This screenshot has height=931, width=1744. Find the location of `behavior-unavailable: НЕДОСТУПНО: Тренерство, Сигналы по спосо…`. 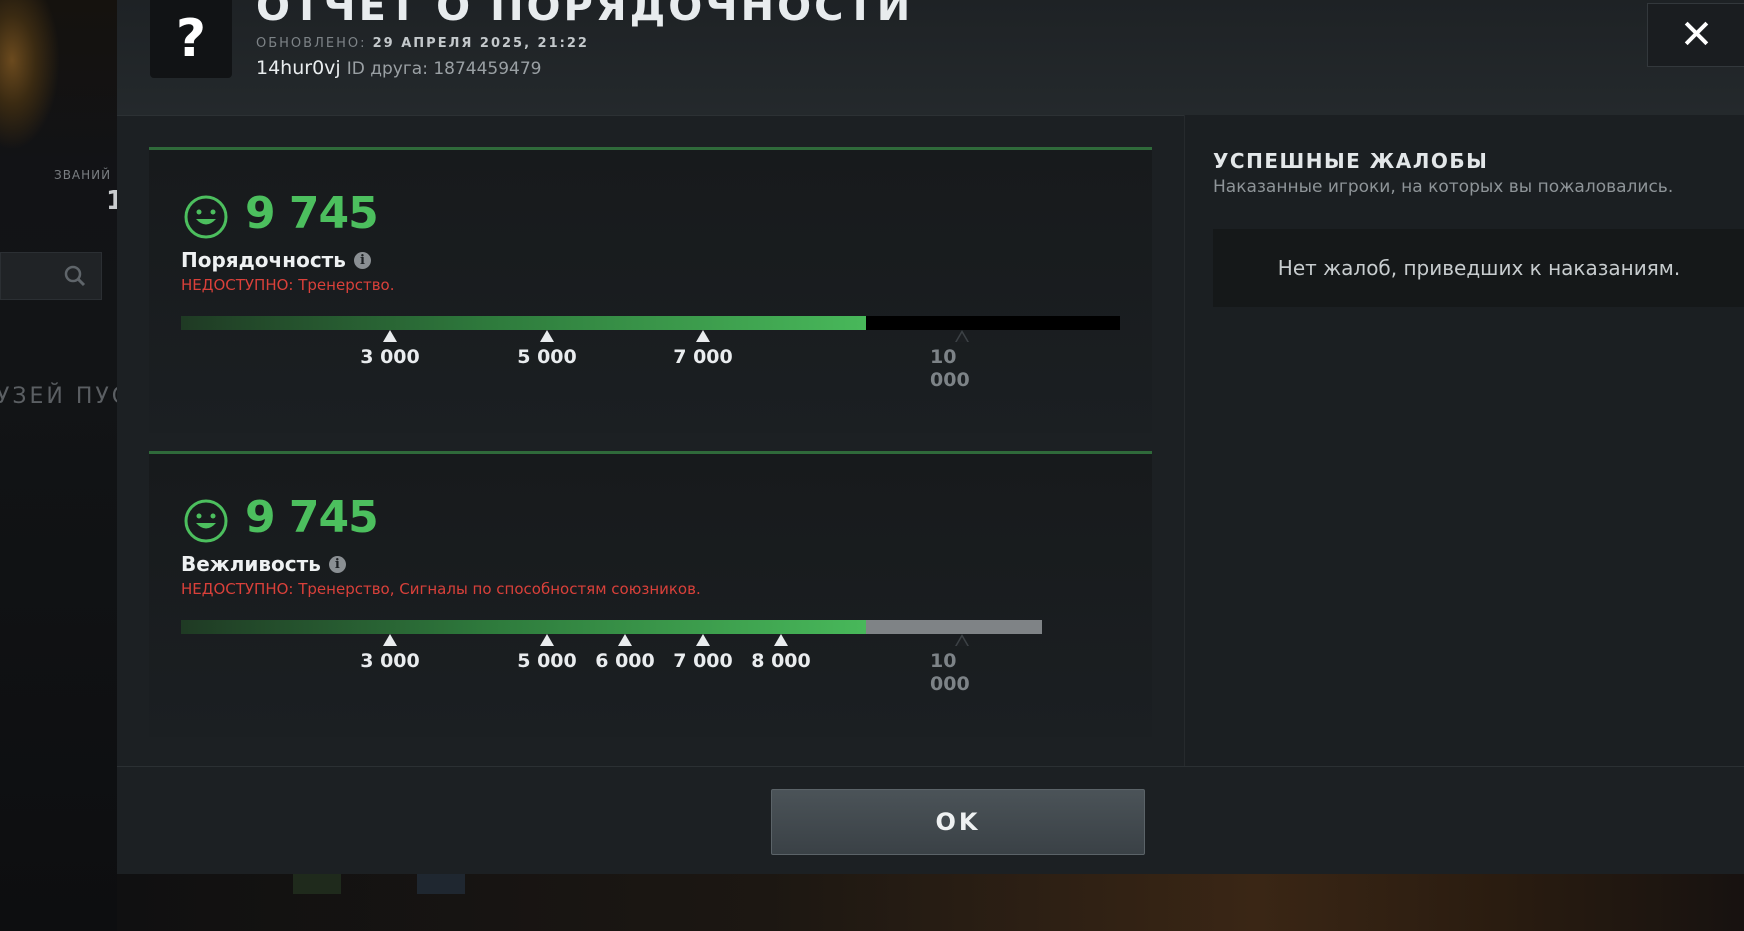

behavior-unavailable: НЕДОСТУПНО: Тренерство, Сигналы по спосо… is located at coordinates (441, 589).